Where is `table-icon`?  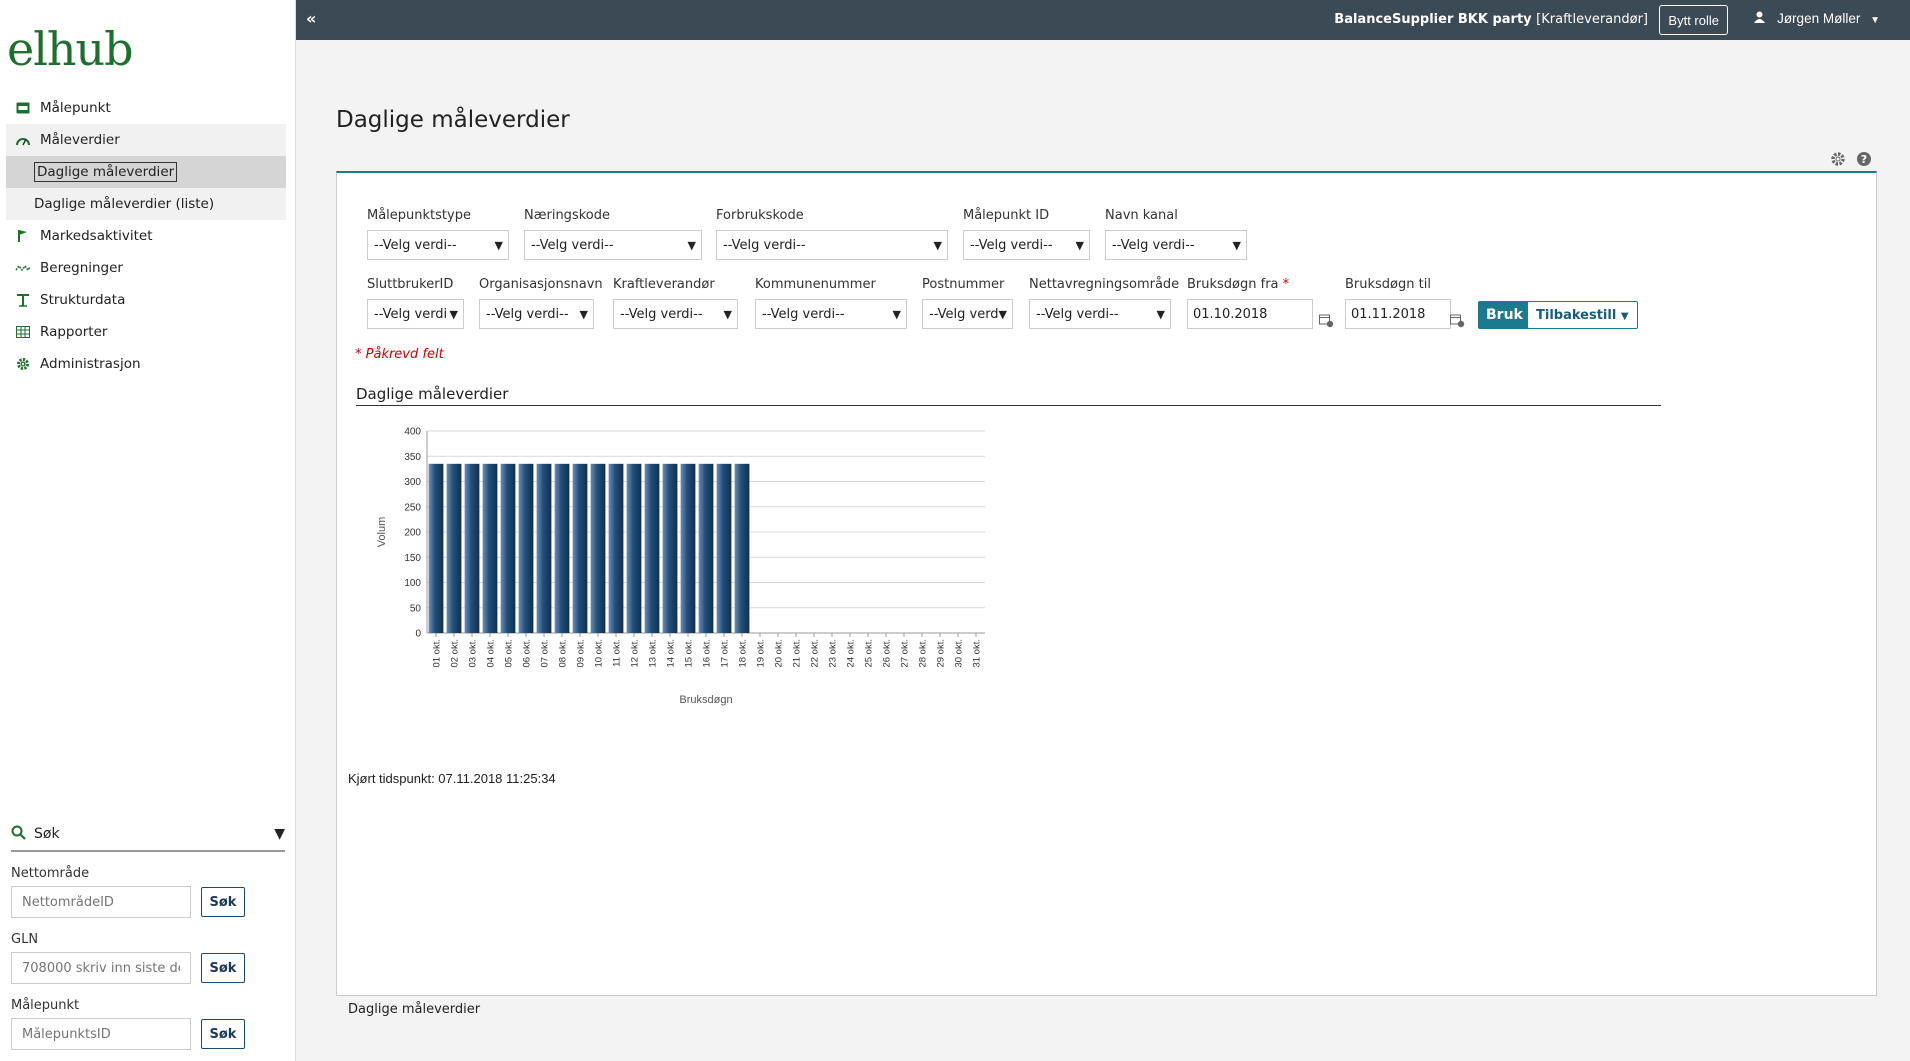
table-icon is located at coordinates (23, 332).